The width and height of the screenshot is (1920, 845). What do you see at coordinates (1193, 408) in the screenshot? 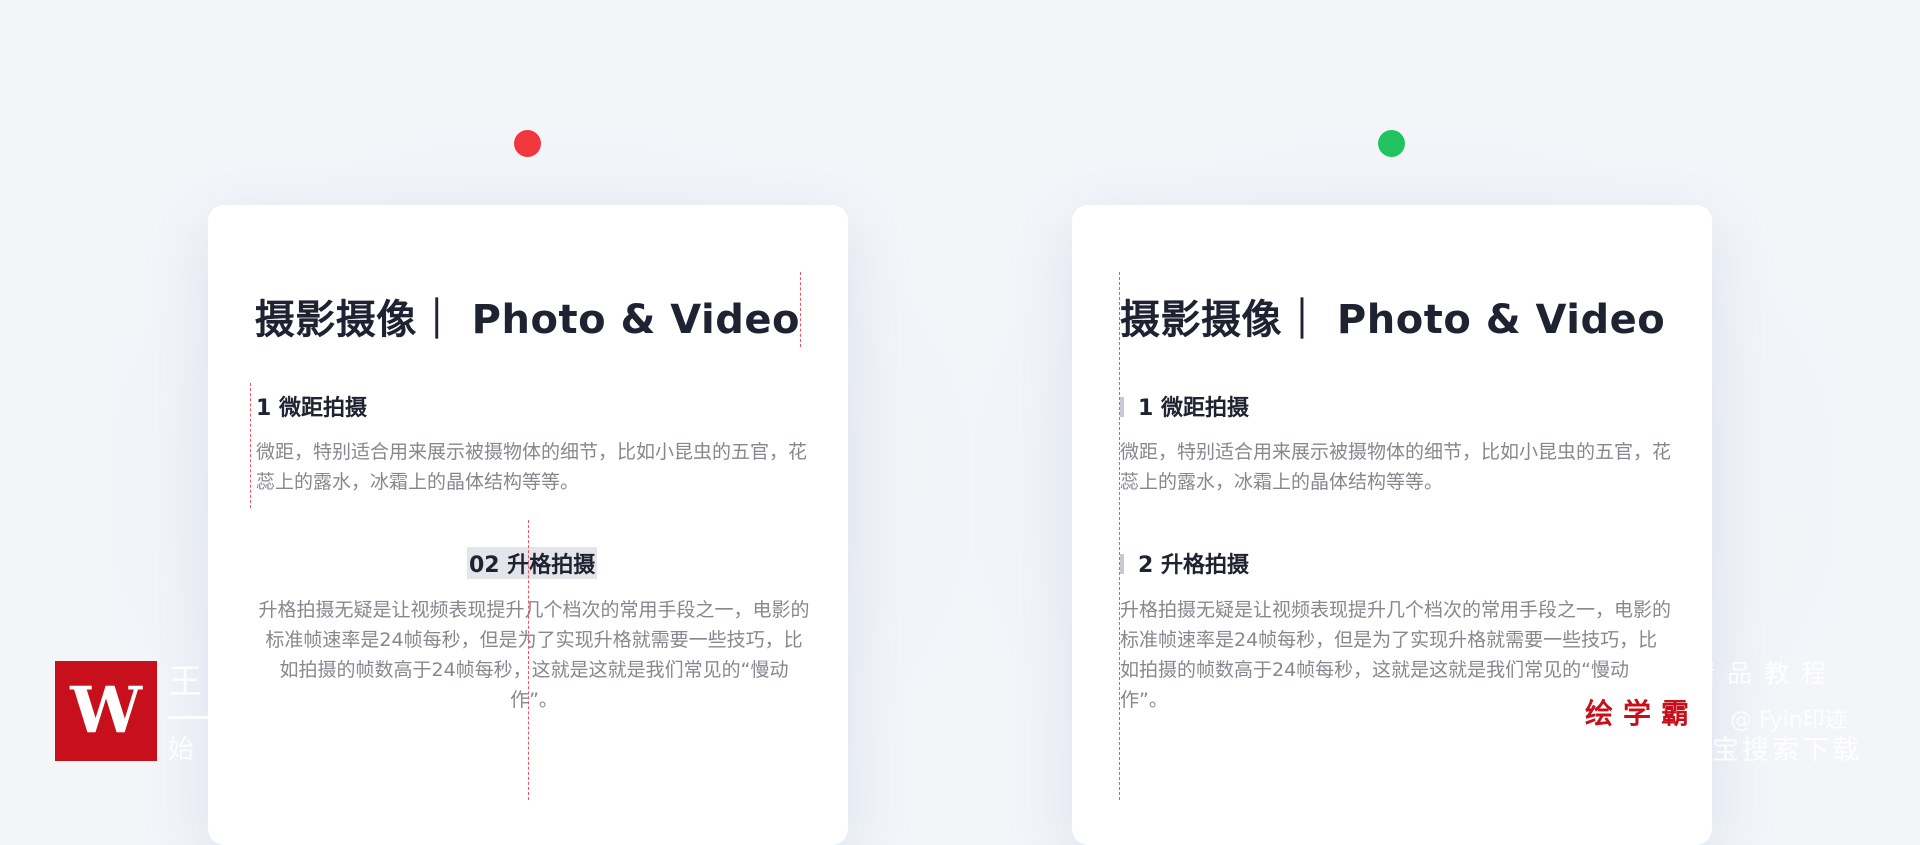
I see `section-heading-text: 1 微距拍摄` at bounding box center [1193, 408].